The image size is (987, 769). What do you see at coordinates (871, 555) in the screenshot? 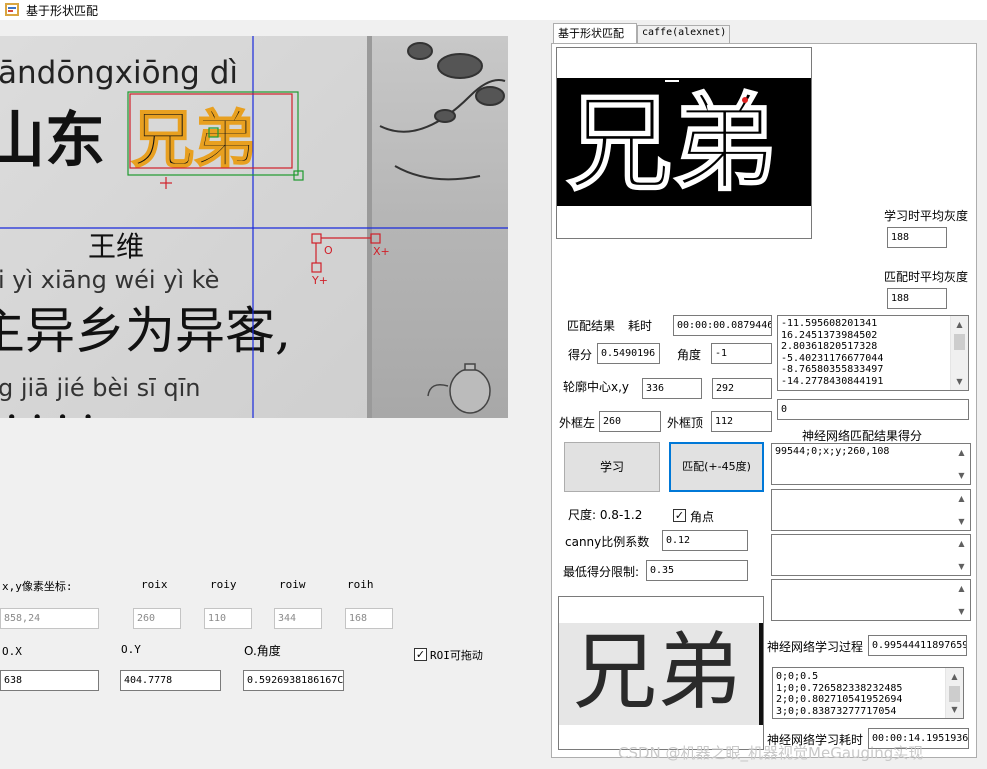
I see `textarea-3: ▲ ▼` at bounding box center [871, 555].